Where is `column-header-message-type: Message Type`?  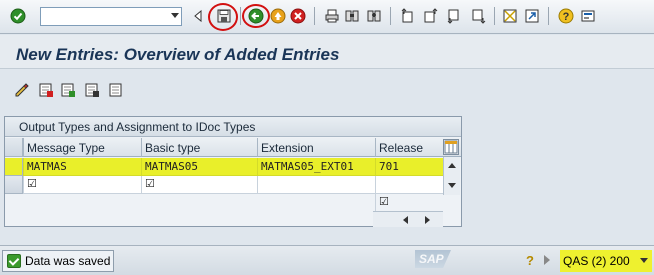 column-header-message-type: Message Type is located at coordinates (82, 147).